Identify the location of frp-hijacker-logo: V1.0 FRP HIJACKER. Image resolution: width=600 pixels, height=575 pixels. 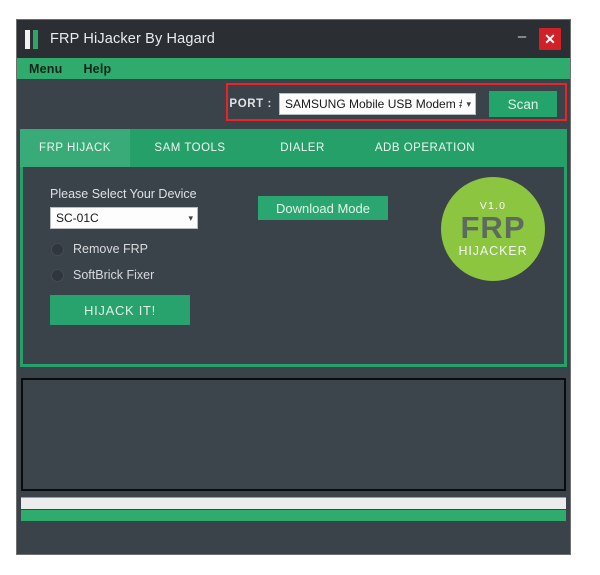
(493, 229).